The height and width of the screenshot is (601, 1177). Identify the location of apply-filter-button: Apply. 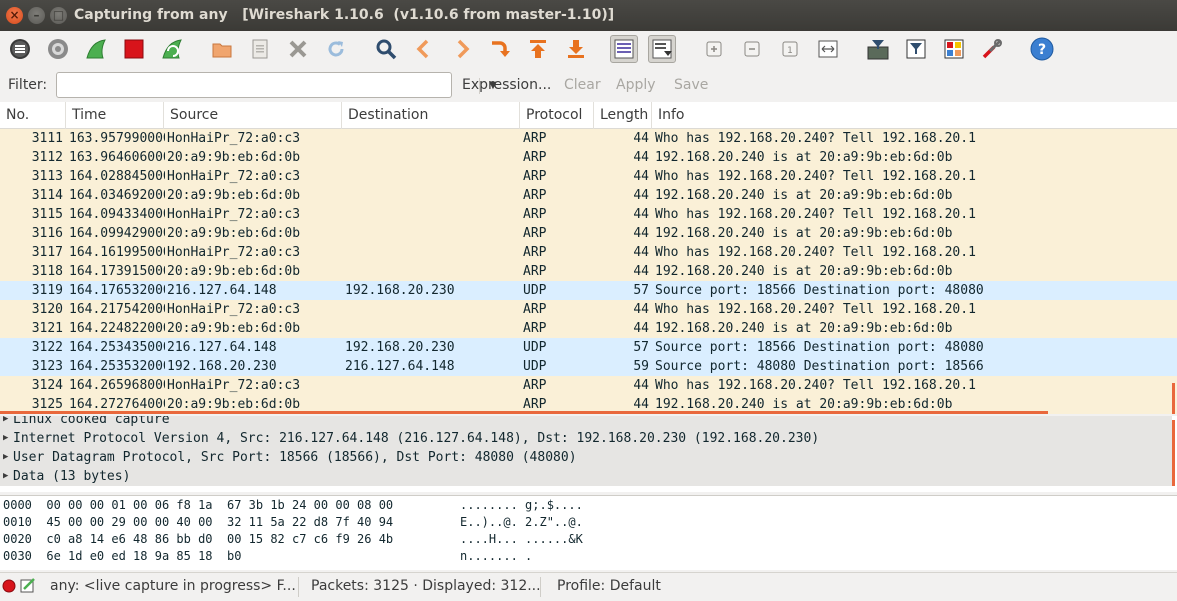
(636, 85).